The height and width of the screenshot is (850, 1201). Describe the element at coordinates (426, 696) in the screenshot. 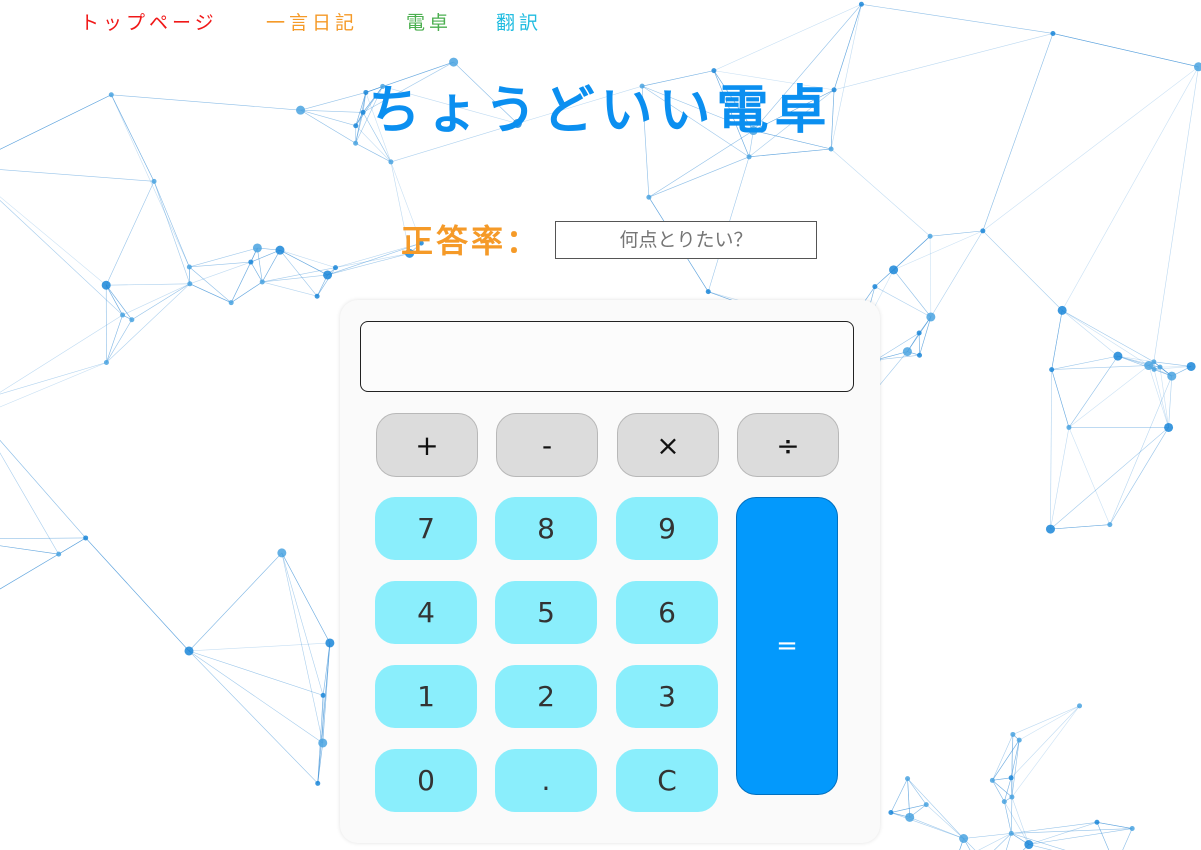

I see `digit-1-button: 1` at that location.